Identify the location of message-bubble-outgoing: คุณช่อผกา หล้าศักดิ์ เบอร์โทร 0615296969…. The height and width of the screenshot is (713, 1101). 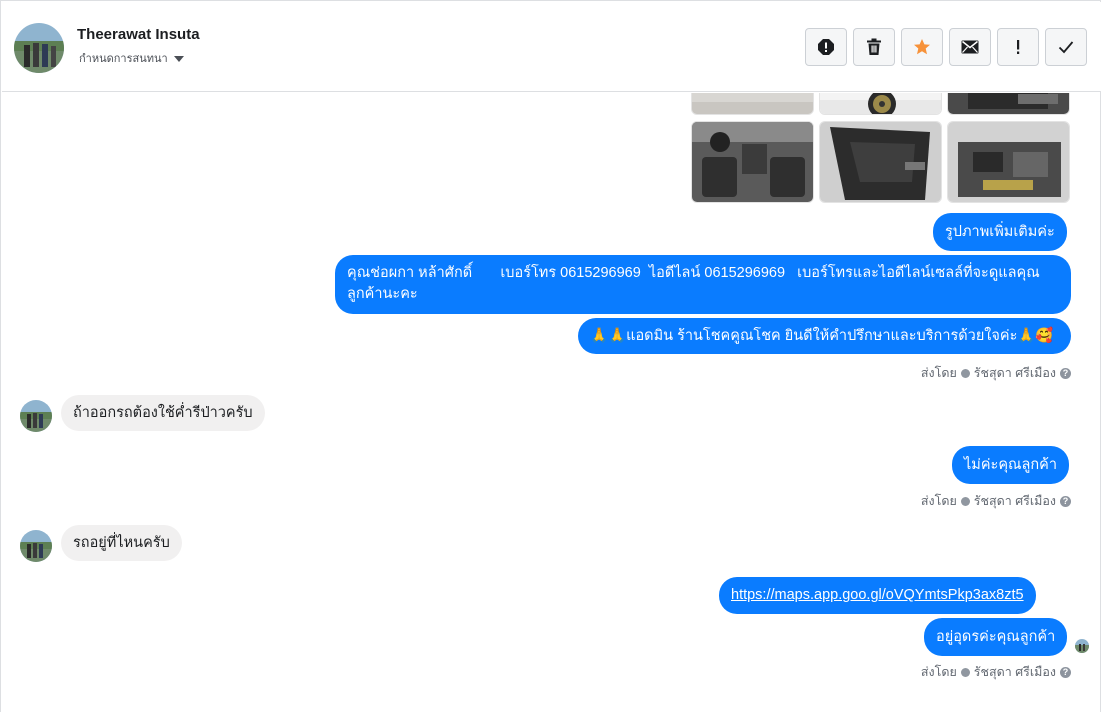
(703, 284).